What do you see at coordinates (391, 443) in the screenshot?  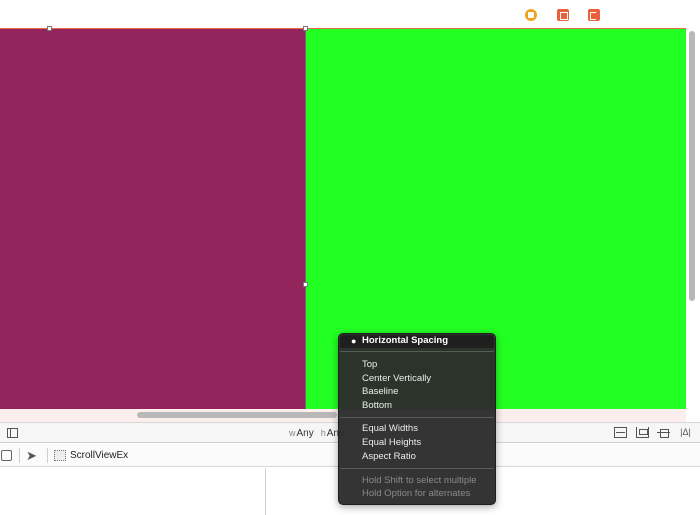 I see `menu-item-equal-heights: Equal Heights` at bounding box center [391, 443].